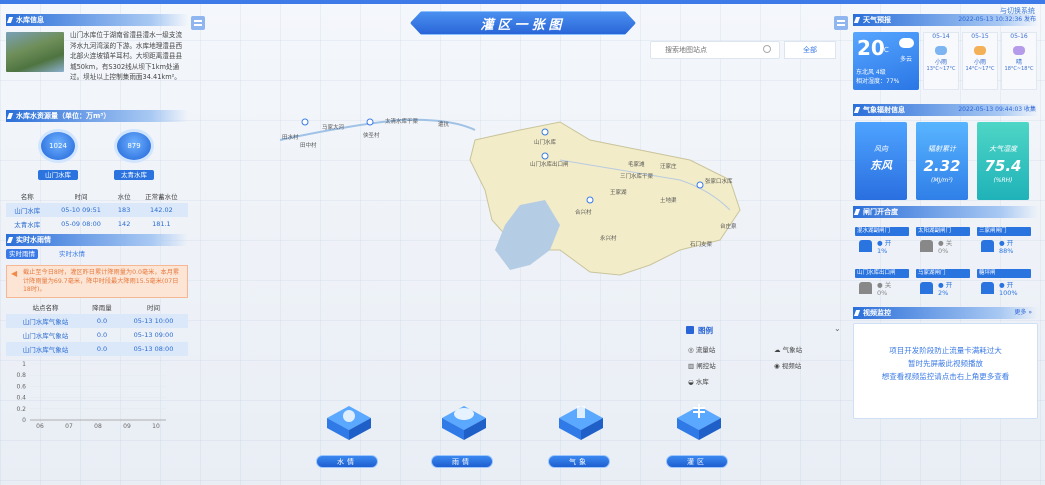 Image resolution: width=1045 pixels, height=485 pixels. I want to click on tile-rain-label: 雨情, so click(462, 461).